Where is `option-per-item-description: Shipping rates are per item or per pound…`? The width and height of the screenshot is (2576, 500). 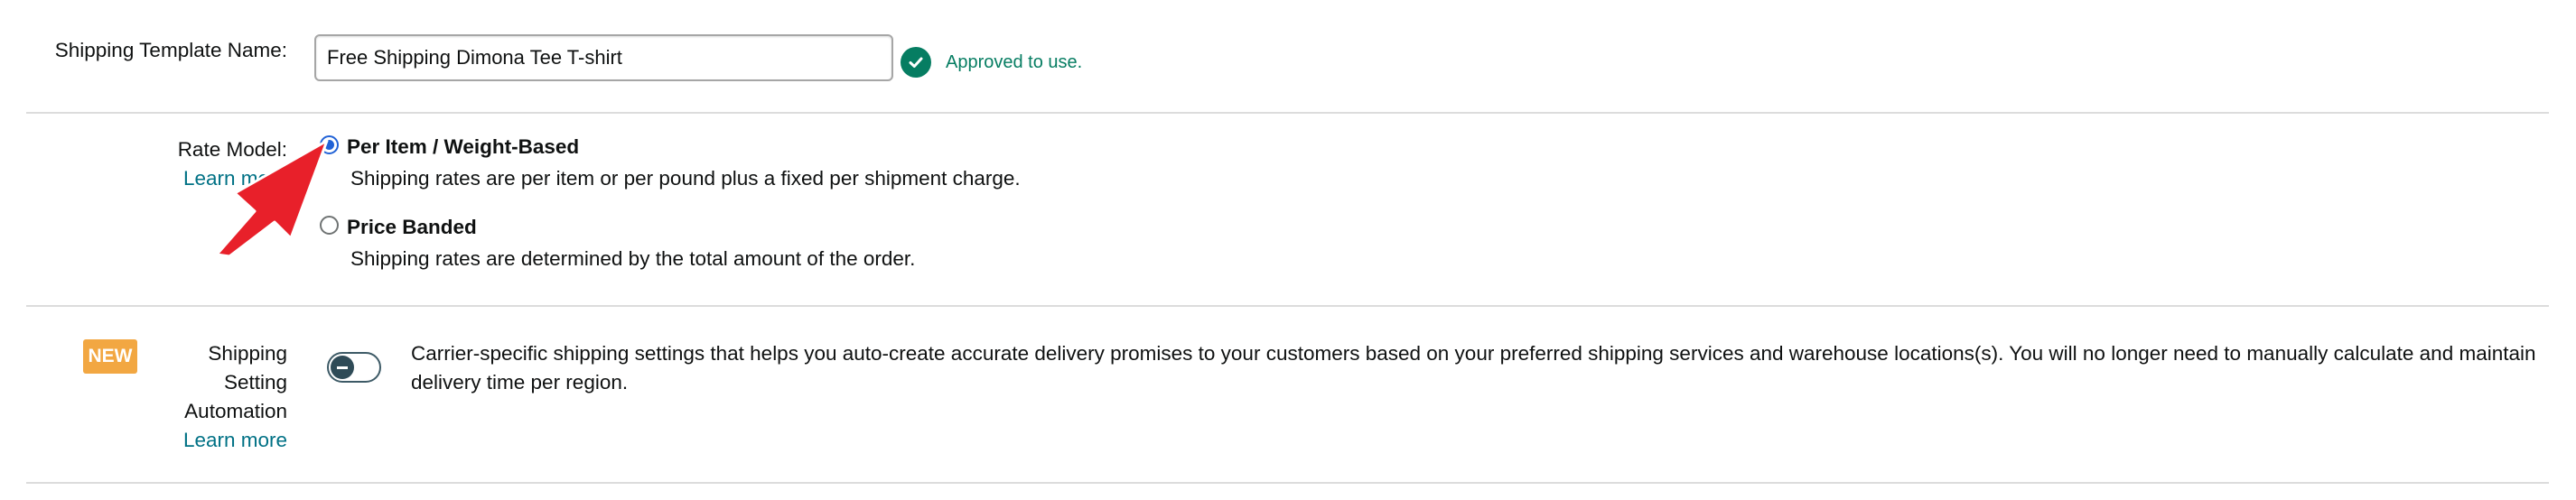
option-per-item-description: Shipping rates are per item or per pound… is located at coordinates (686, 178).